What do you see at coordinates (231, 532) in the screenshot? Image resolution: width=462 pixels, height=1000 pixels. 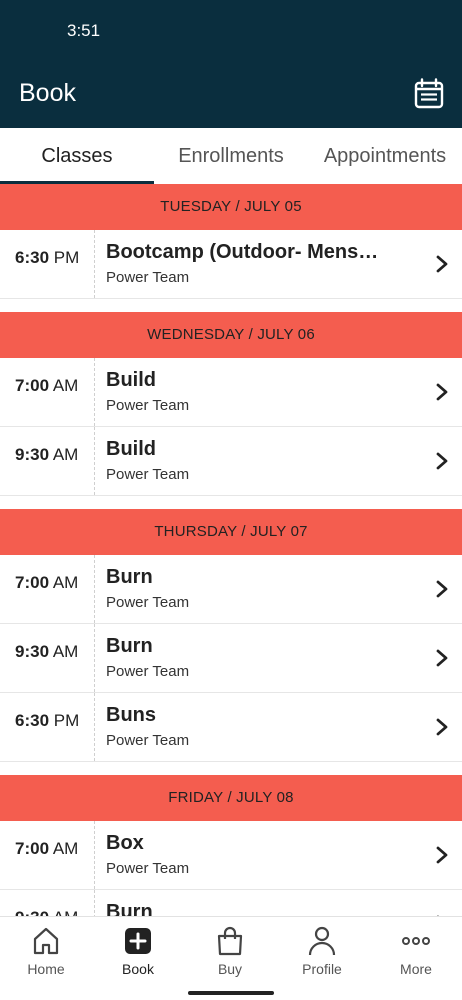 I see `day-header: THURSDAY / JULY 07` at bounding box center [231, 532].